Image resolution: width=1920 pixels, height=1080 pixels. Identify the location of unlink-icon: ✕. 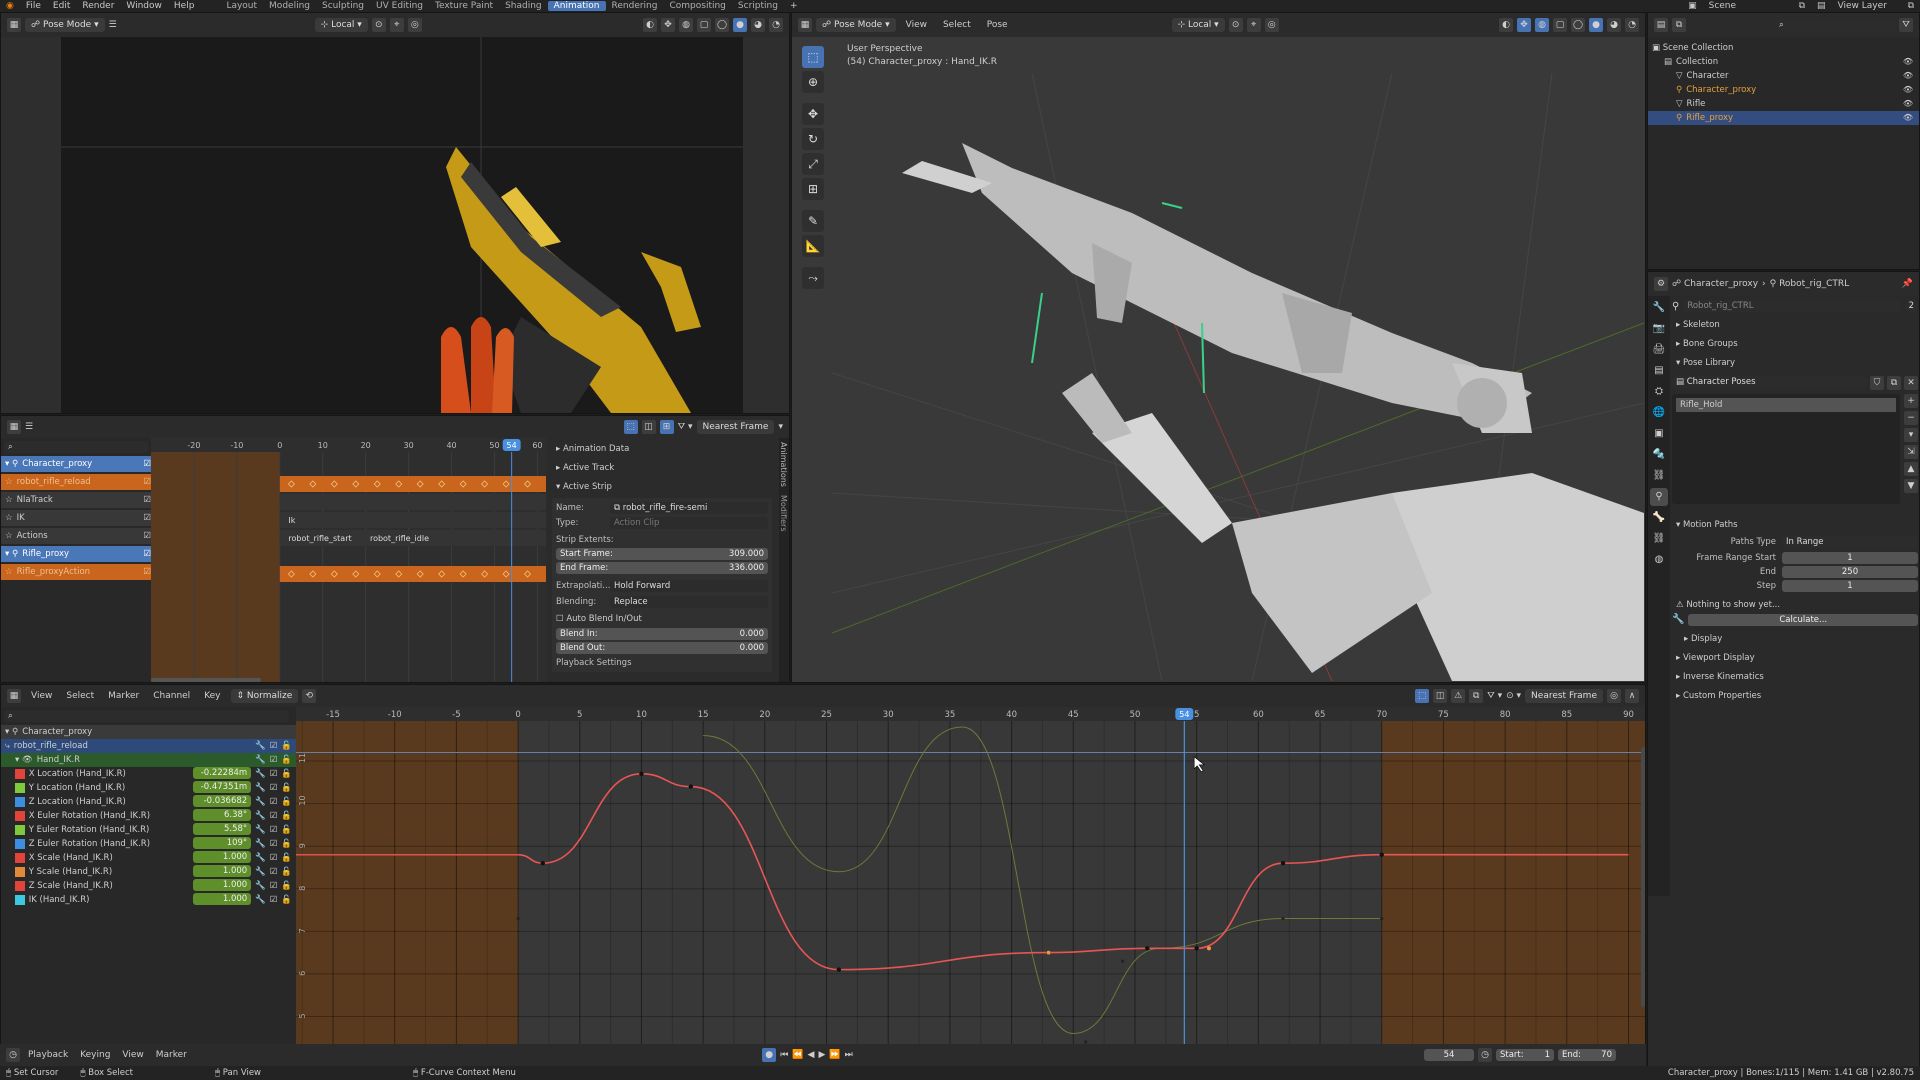
(1911, 383).